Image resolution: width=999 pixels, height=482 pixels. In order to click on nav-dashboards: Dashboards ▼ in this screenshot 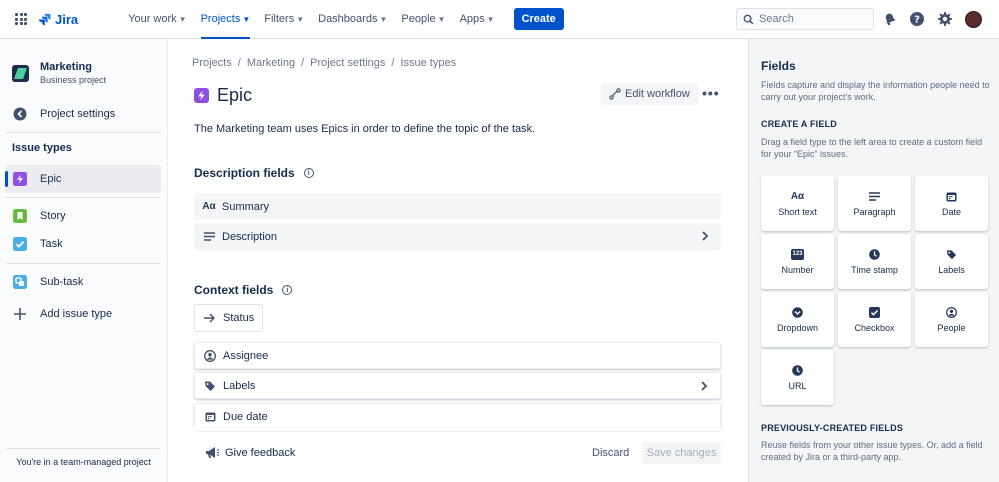, I will do `click(352, 19)`.